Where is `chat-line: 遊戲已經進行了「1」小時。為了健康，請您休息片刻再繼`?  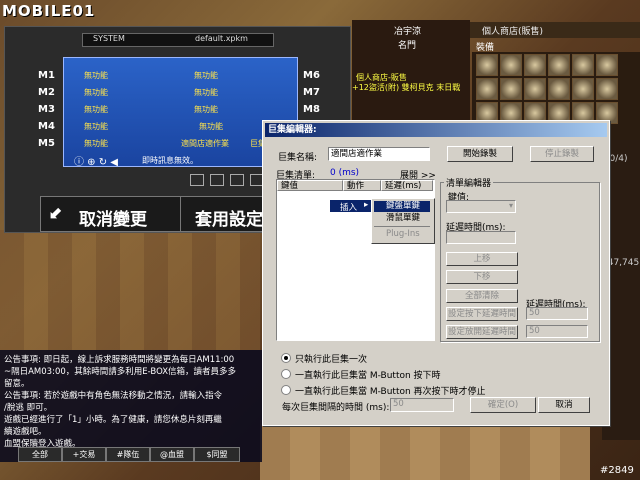 chat-line: 遊戲已經進行了「1」小時。為了健康，請您休息片刻再繼 is located at coordinates (113, 420).